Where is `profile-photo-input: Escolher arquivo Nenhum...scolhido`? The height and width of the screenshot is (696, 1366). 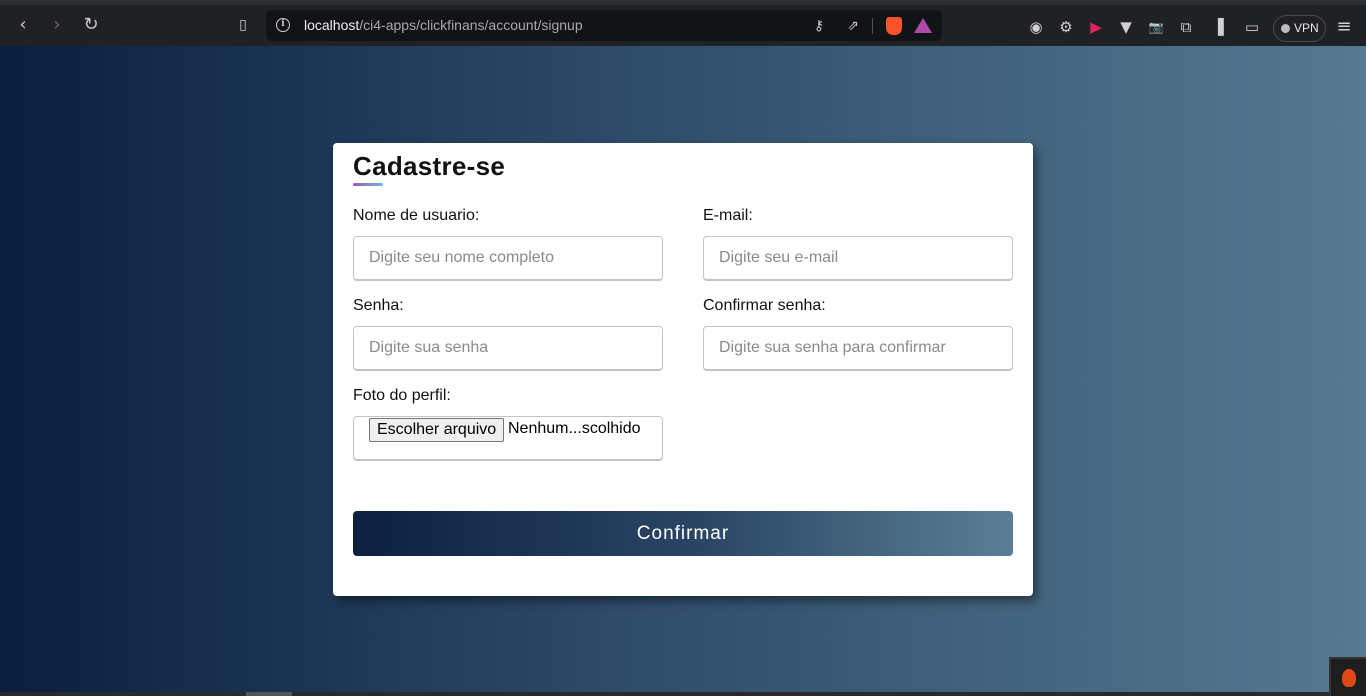
profile-photo-input: Escolher arquivo Nenhum...scolhido is located at coordinates (508, 438).